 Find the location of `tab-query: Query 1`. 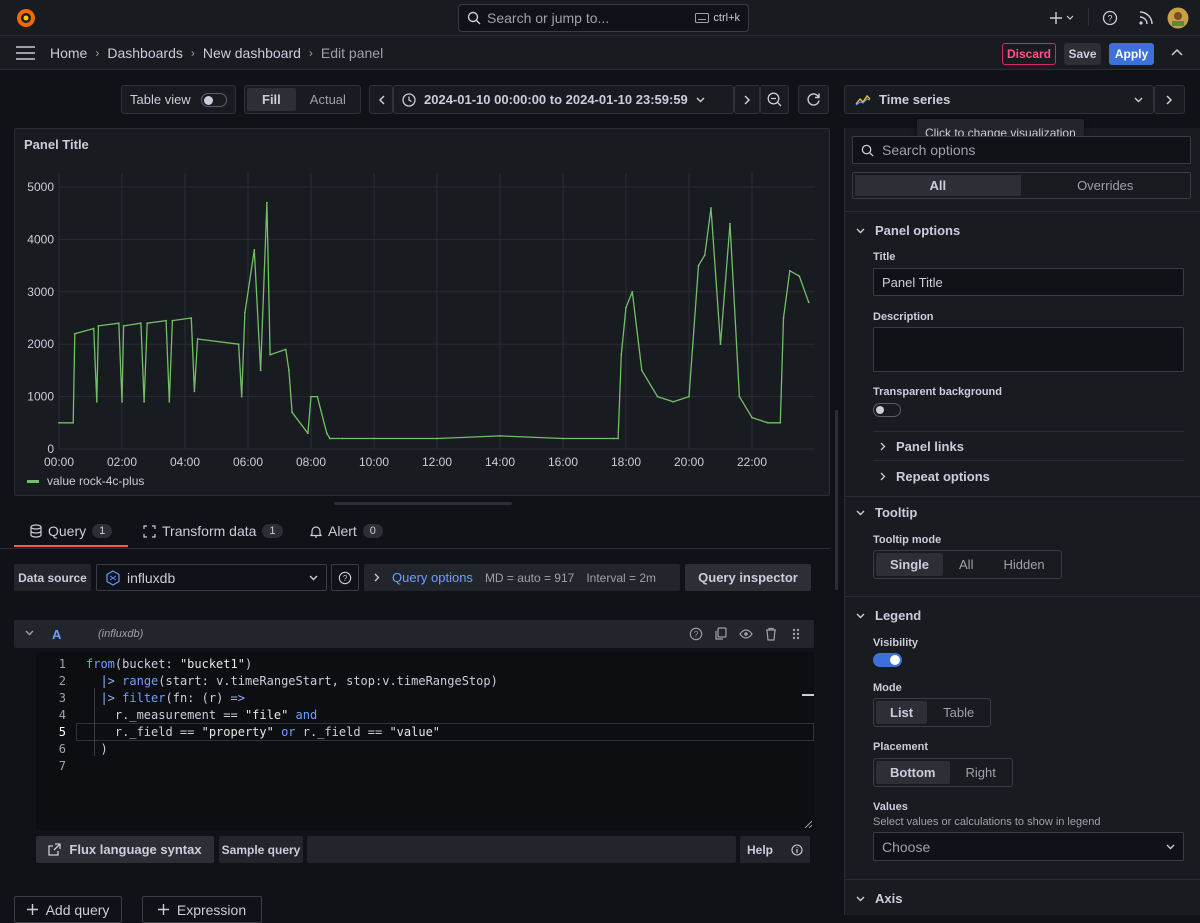

tab-query: Query 1 is located at coordinates (71, 531).